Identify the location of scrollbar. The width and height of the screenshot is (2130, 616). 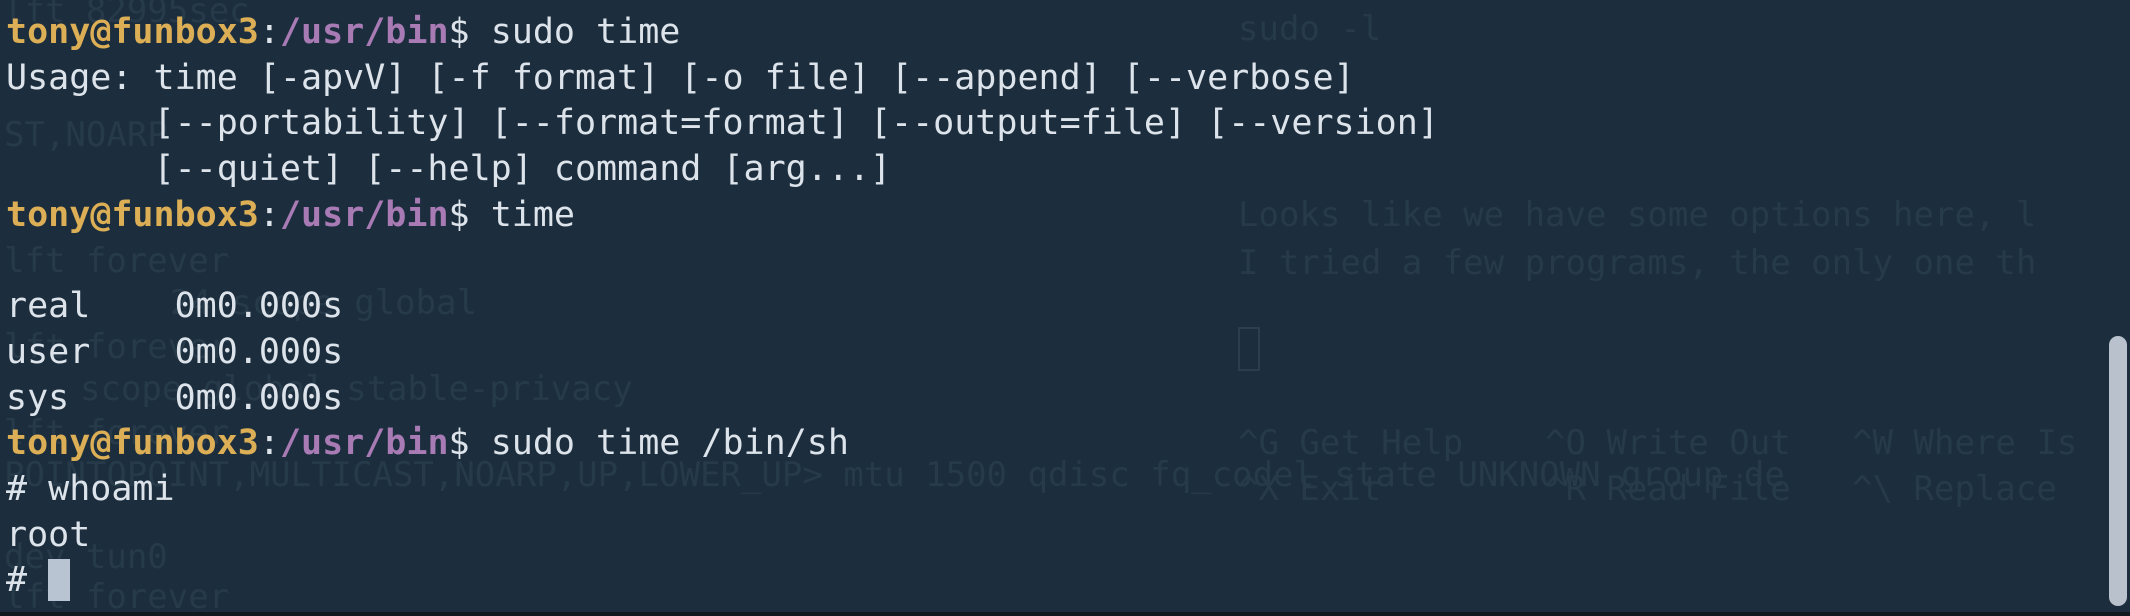
(2117, 308).